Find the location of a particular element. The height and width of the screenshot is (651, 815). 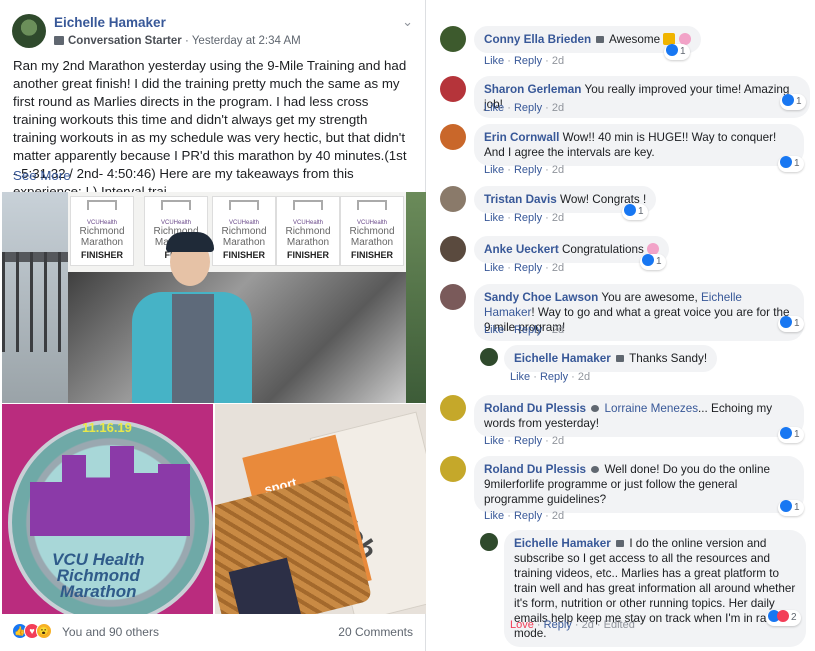

comment-reaction-badge: 2 is located at coordinates (783, 618).